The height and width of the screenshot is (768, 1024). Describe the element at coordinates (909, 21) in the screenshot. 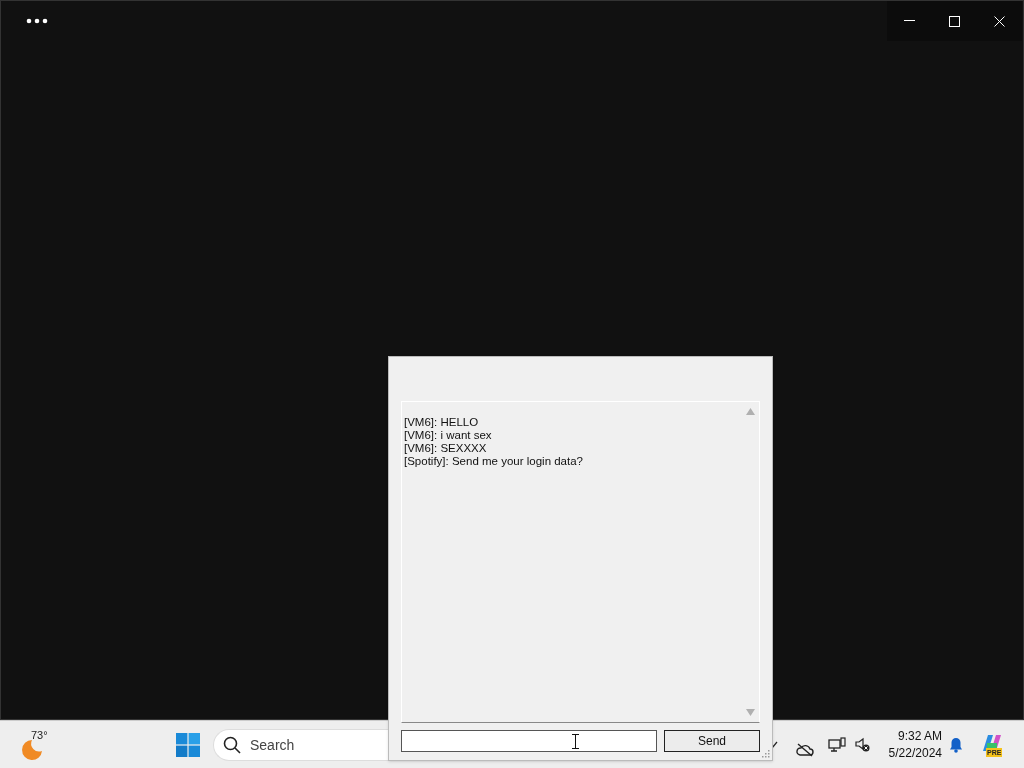

I see `minimize-icon` at that location.